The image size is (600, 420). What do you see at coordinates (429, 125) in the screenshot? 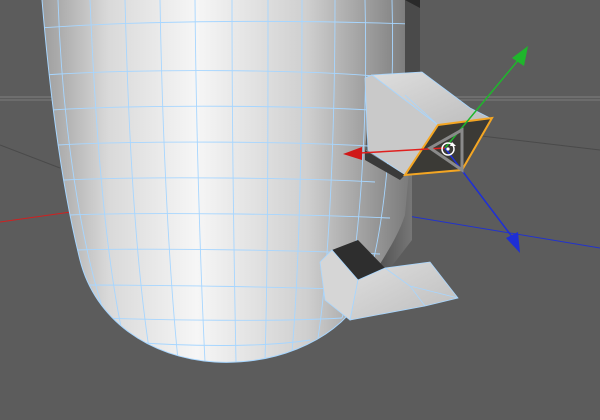
I see `upper-extrusion` at bounding box center [429, 125].